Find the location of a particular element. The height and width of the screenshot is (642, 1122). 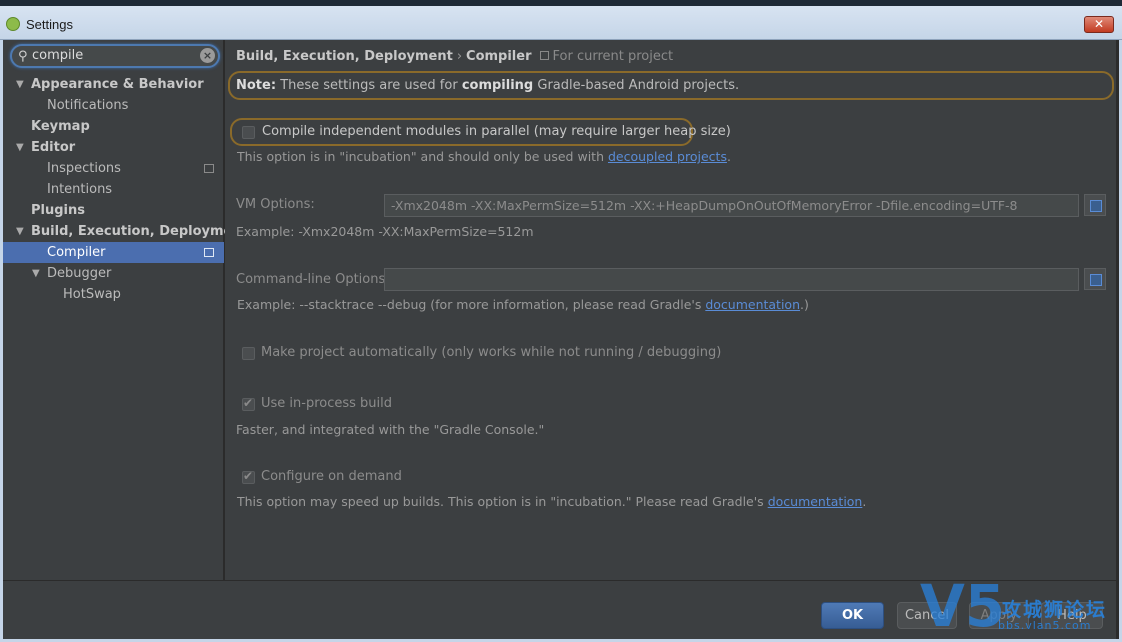

tree-item-label: Debugger is located at coordinates (79, 273).